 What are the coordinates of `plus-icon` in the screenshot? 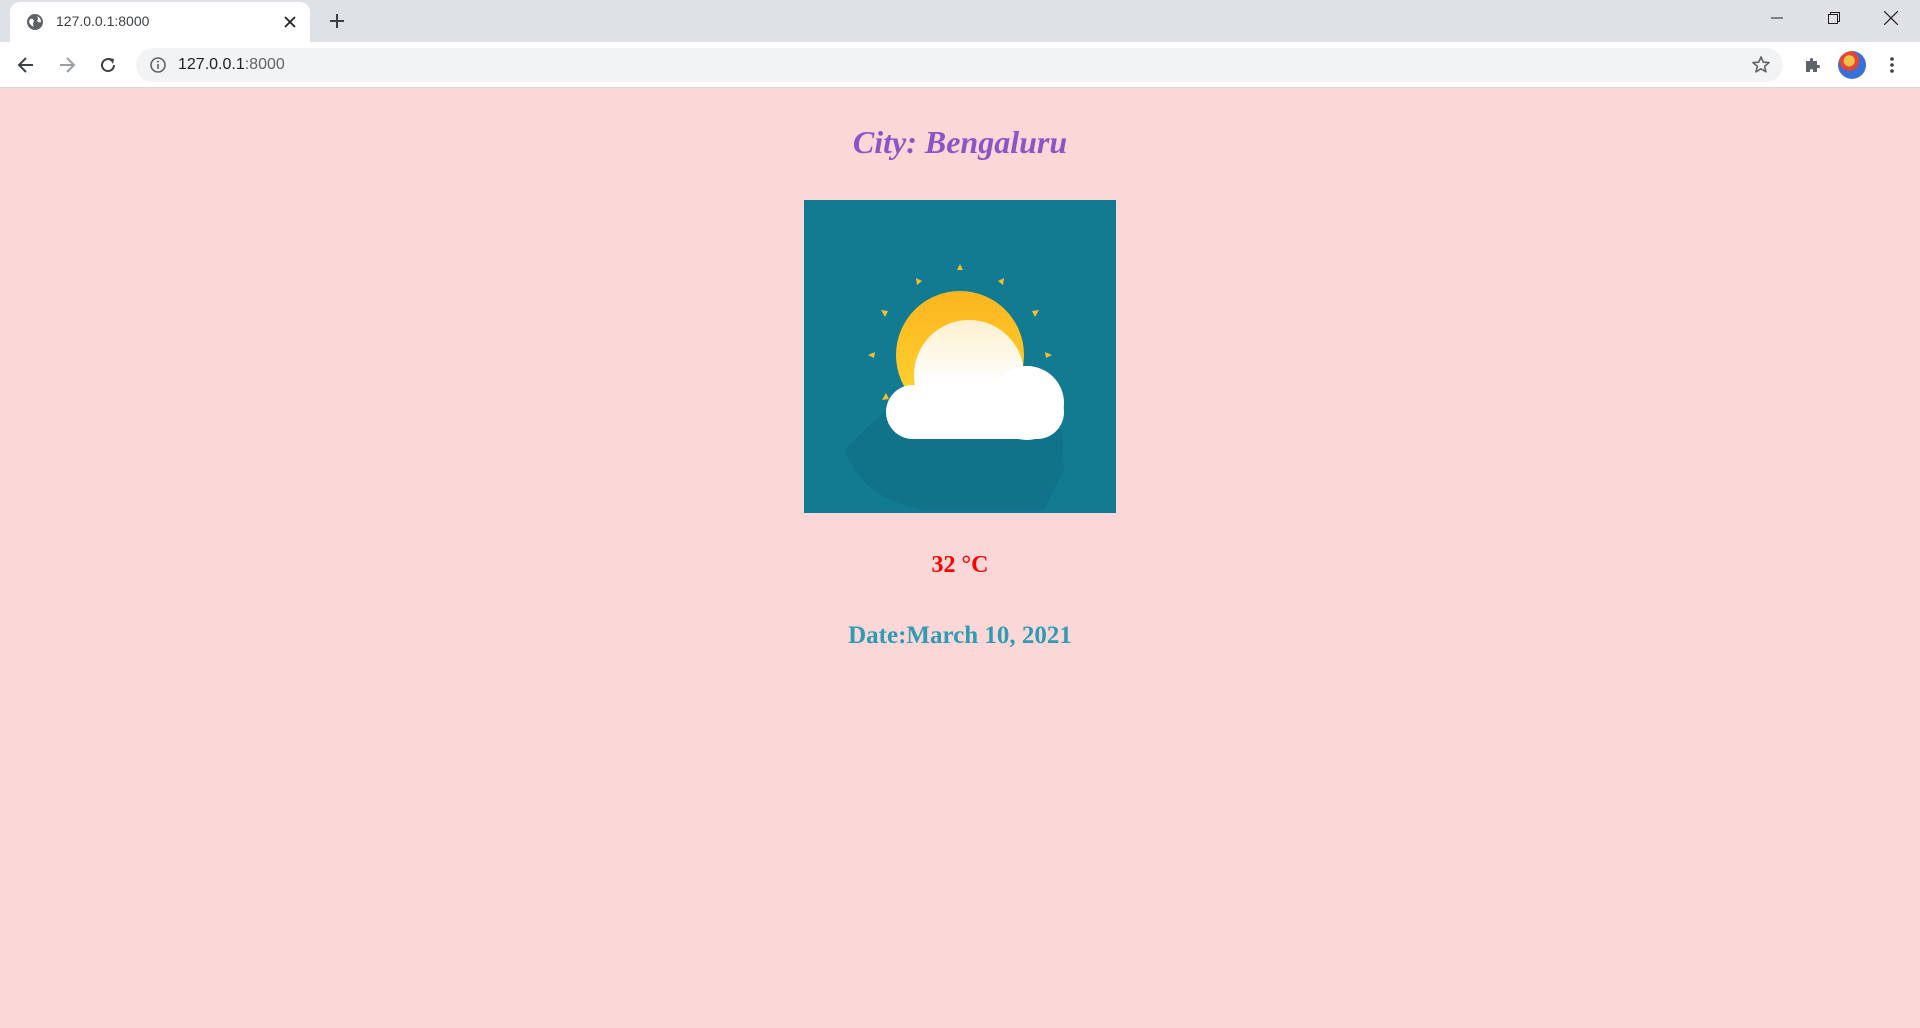 It's located at (337, 21).